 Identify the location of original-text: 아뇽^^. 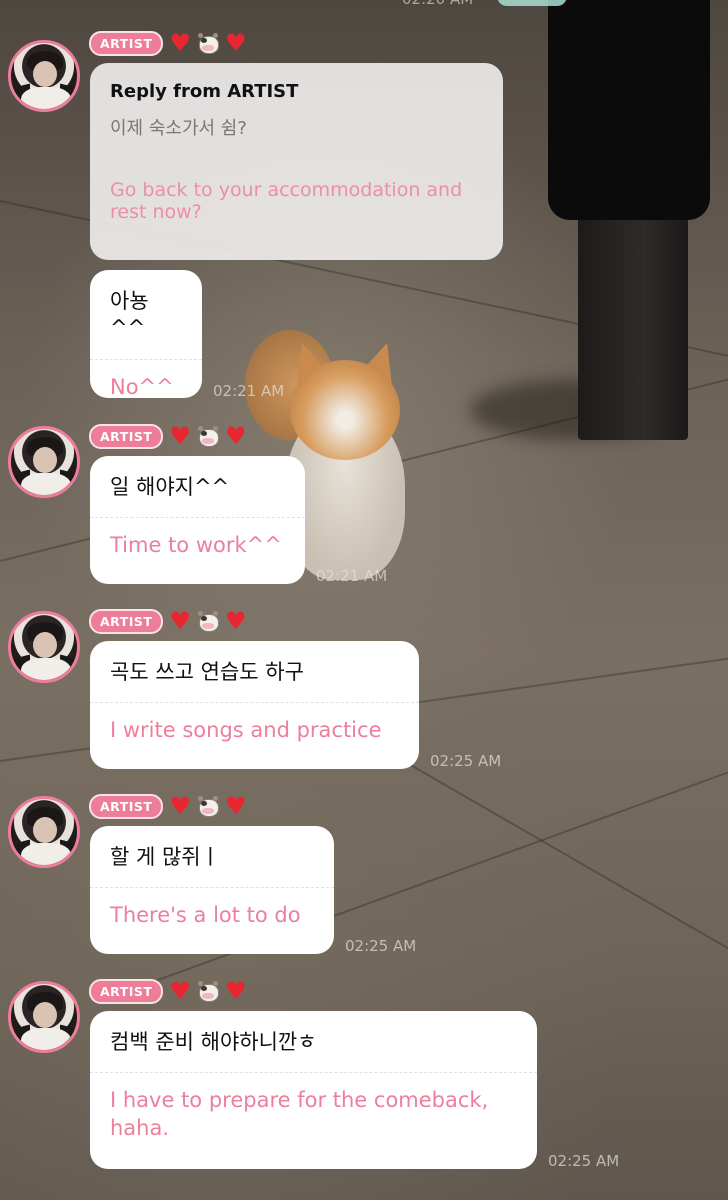
(129, 315).